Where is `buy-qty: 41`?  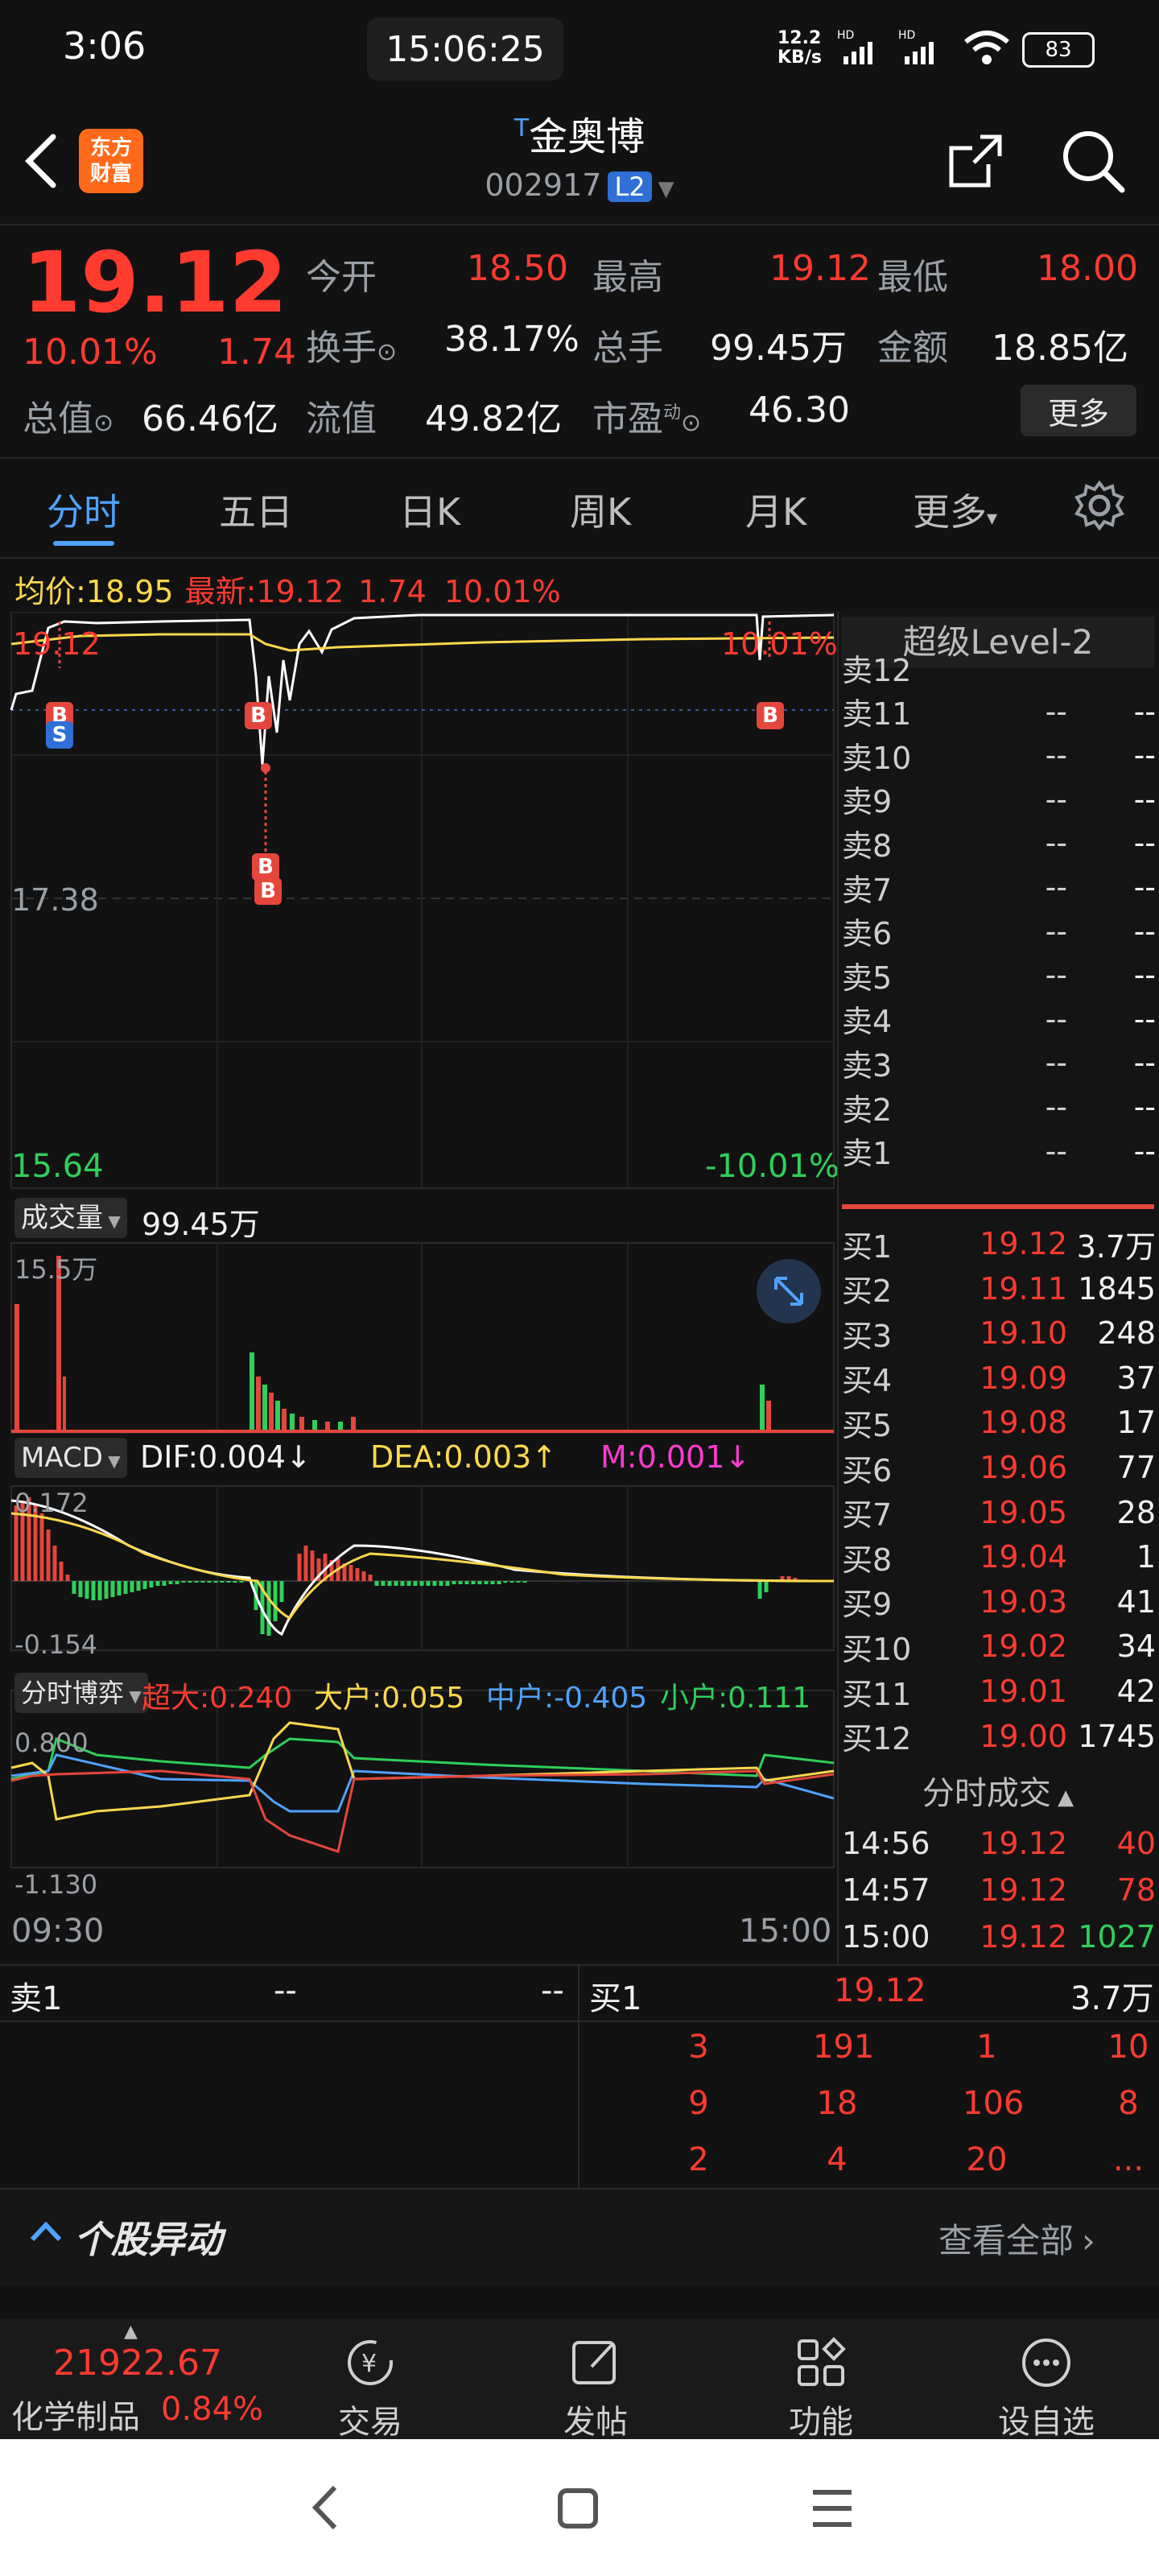
buy-qty: 41 is located at coordinates (1136, 1601).